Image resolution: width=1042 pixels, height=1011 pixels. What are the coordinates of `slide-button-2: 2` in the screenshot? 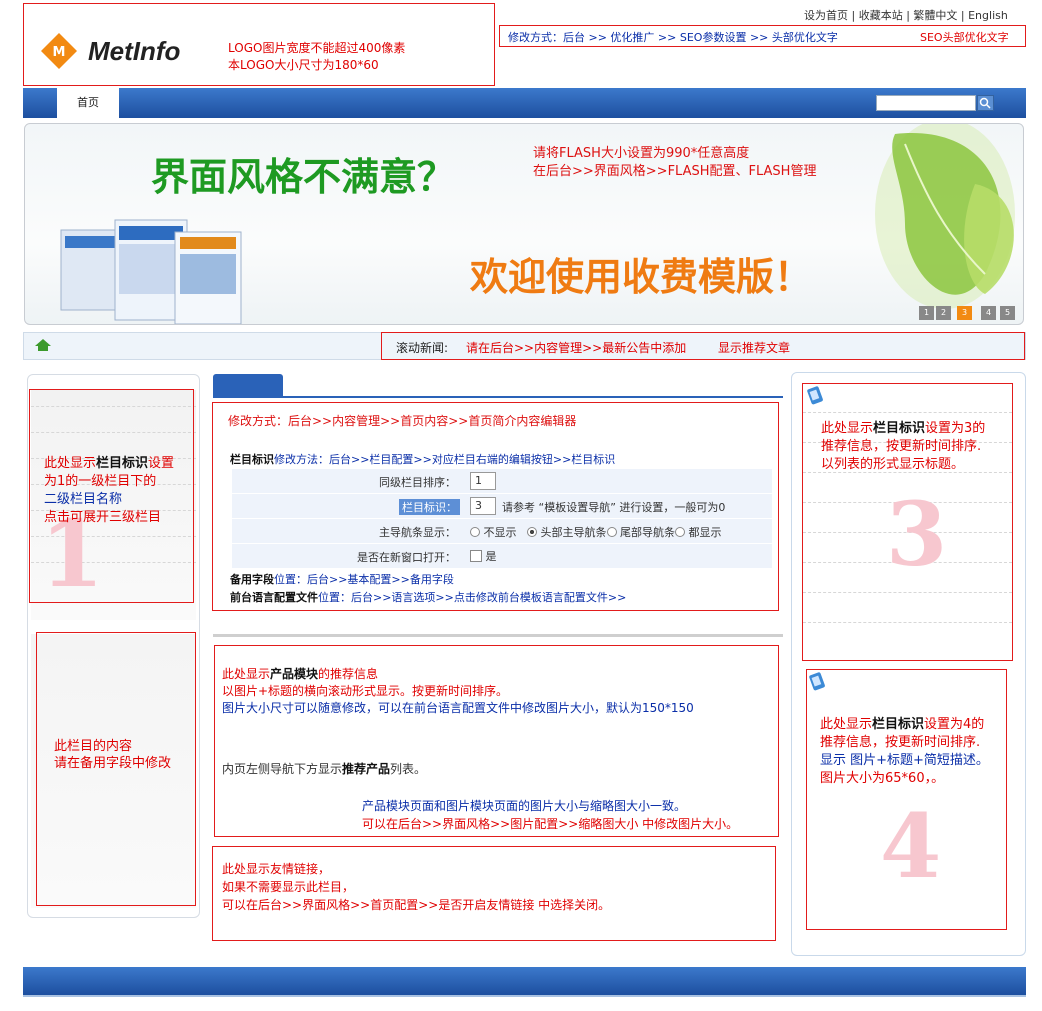 It's located at (943, 313).